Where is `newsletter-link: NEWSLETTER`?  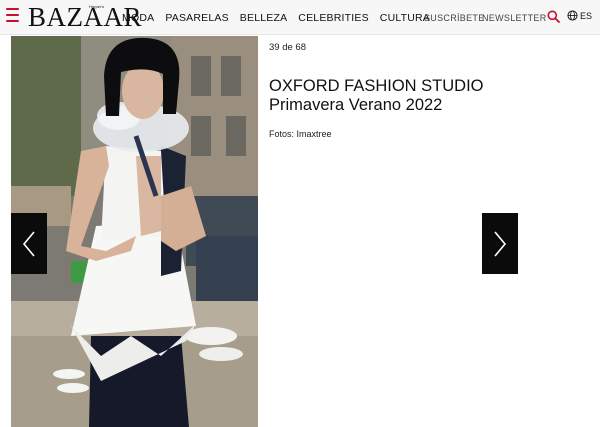
newsletter-link: NEWSLETTER is located at coordinates (514, 18).